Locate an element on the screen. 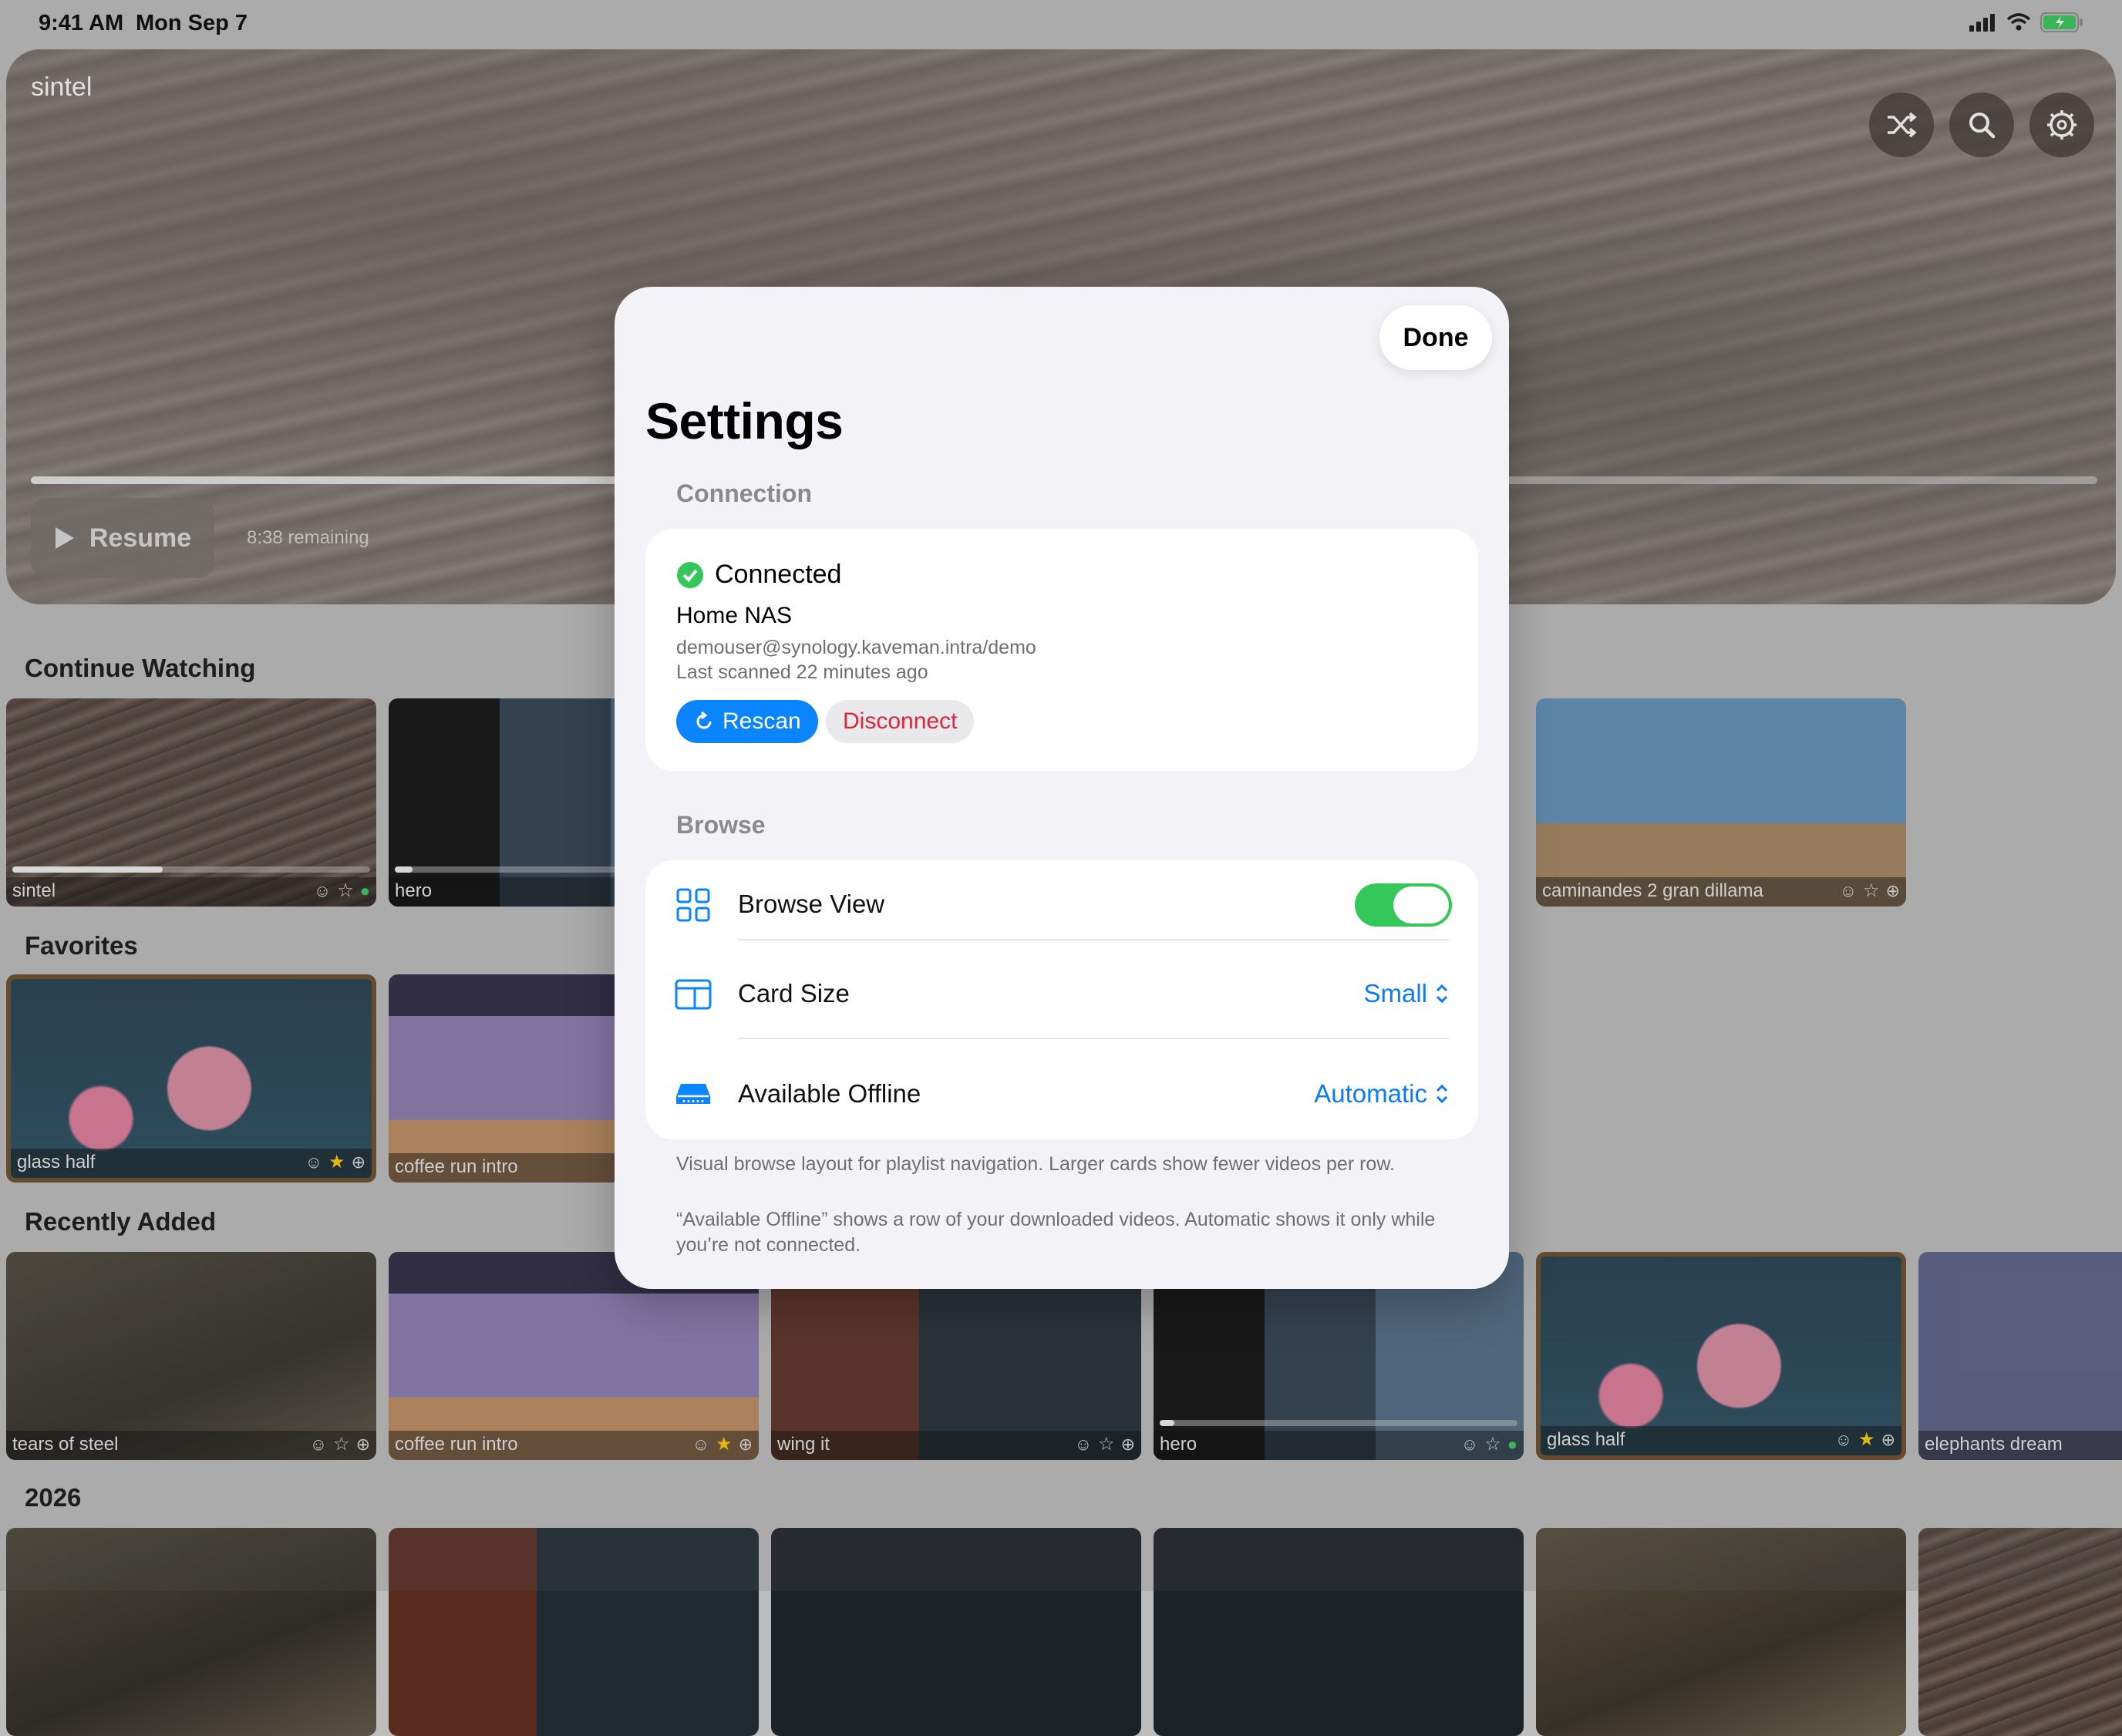 Image resolution: width=2122 pixels, height=1736 pixels. browse-view-row: Browse View is located at coordinates (1061, 905).